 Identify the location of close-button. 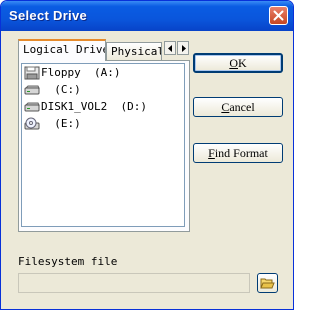
(278, 15).